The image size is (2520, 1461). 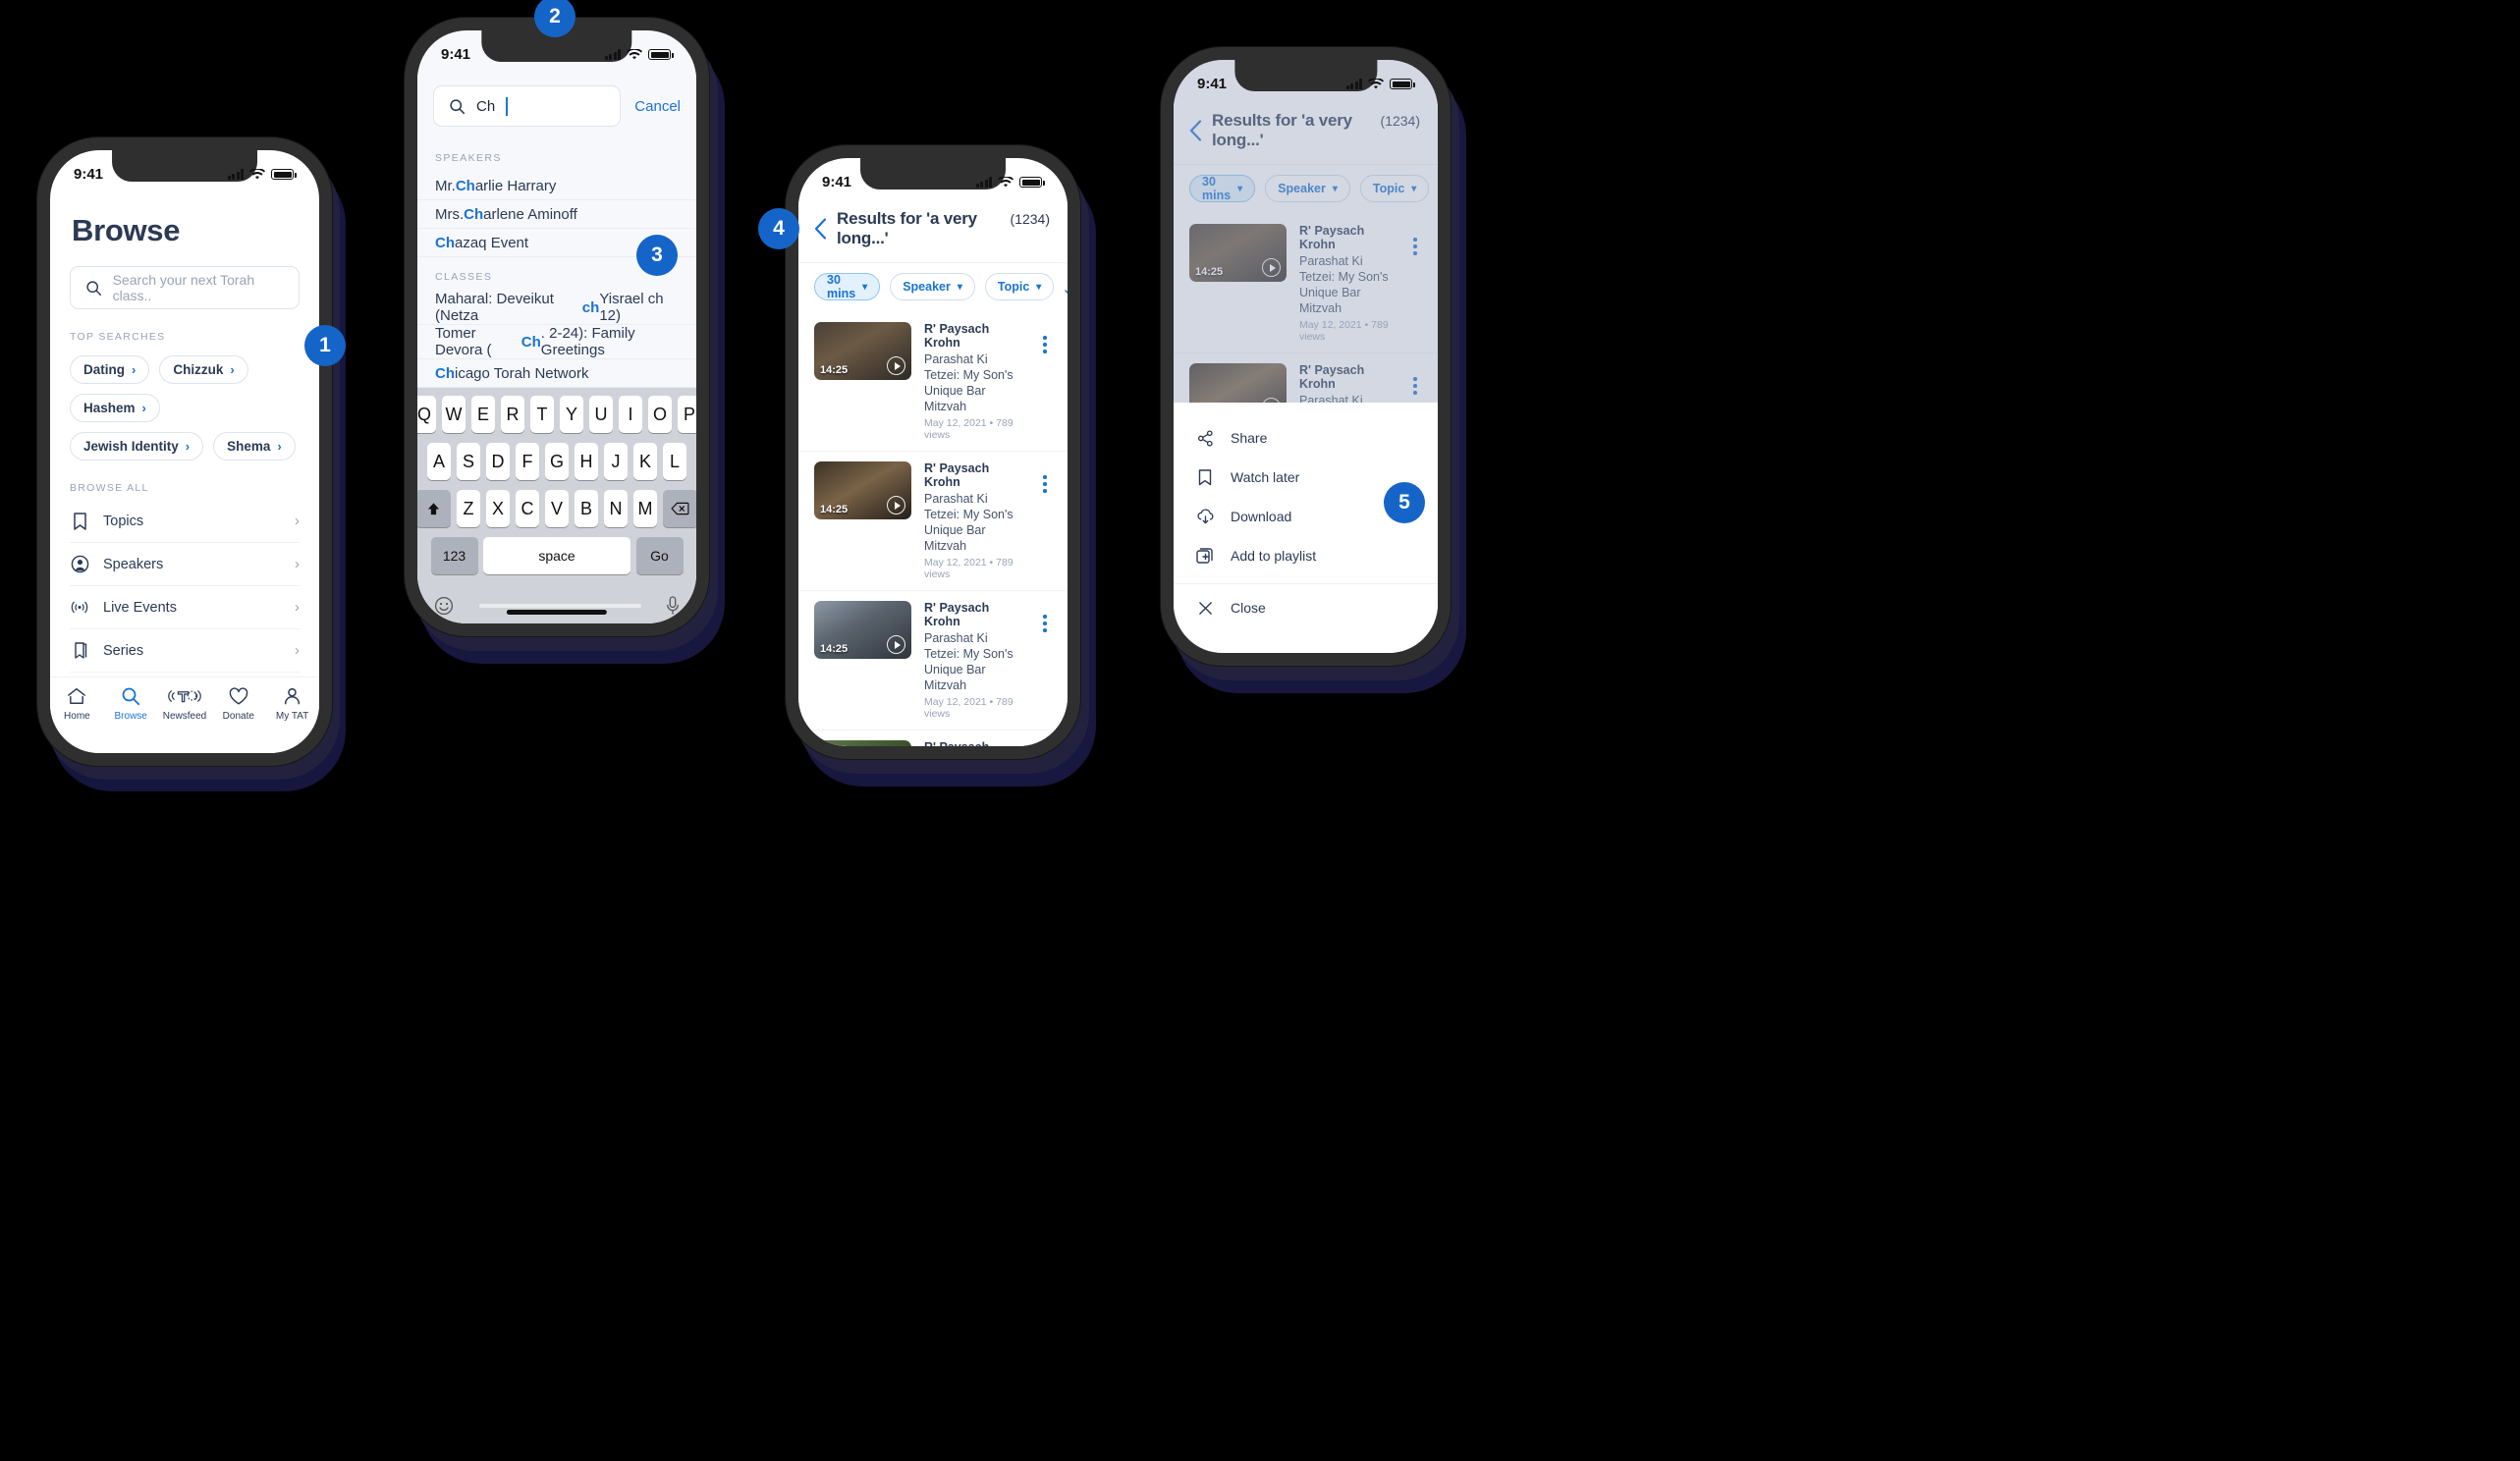 What do you see at coordinates (137, 446) in the screenshot?
I see `chip-jewish-identity: Jewish Identity ›` at bounding box center [137, 446].